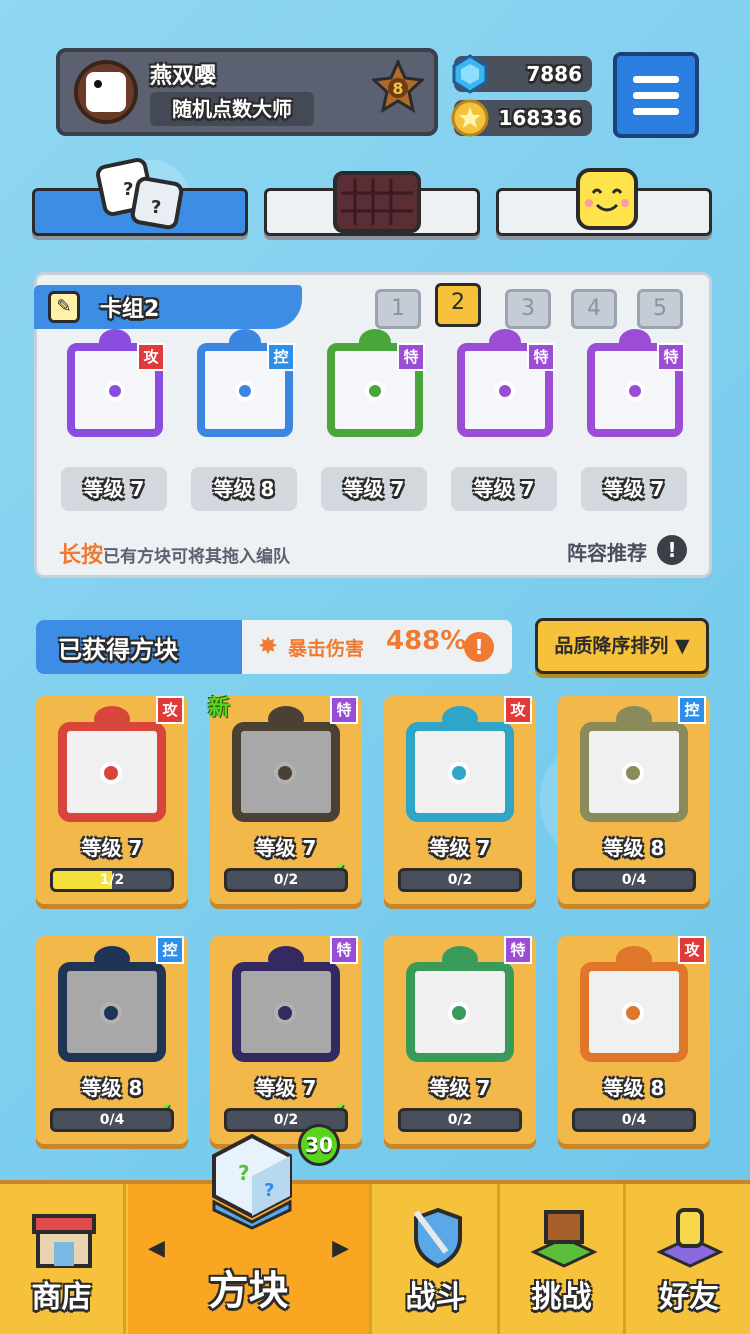 This screenshot has height=1334, width=750. What do you see at coordinates (656, 95) in the screenshot?
I see `menu-button` at bounding box center [656, 95].